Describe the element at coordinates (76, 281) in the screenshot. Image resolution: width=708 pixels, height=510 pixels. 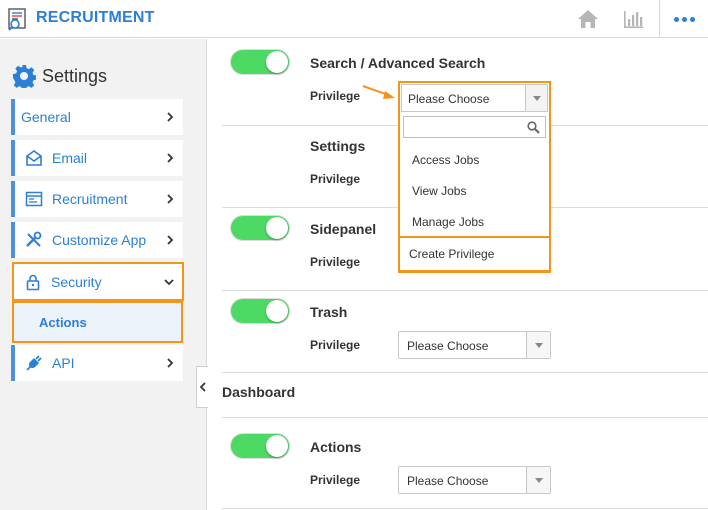
I see `sidebar-item-label: Security` at that location.